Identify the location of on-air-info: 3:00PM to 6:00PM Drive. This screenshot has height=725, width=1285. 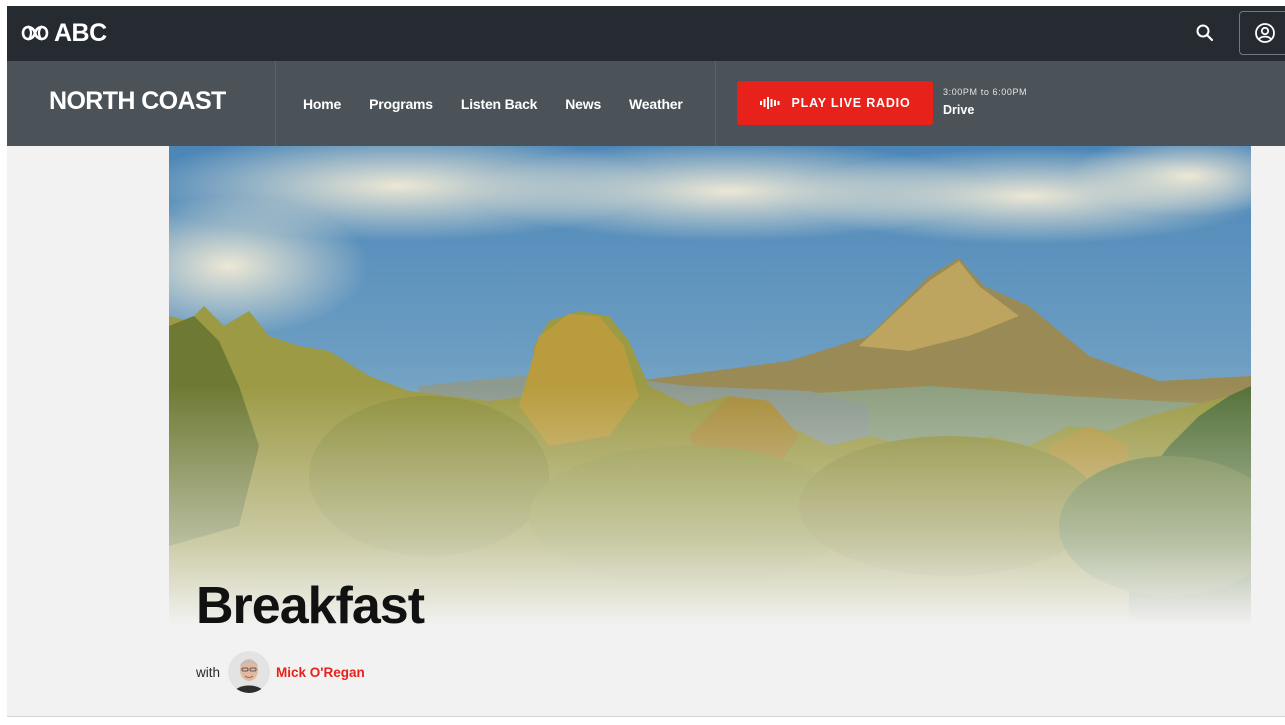
(985, 102).